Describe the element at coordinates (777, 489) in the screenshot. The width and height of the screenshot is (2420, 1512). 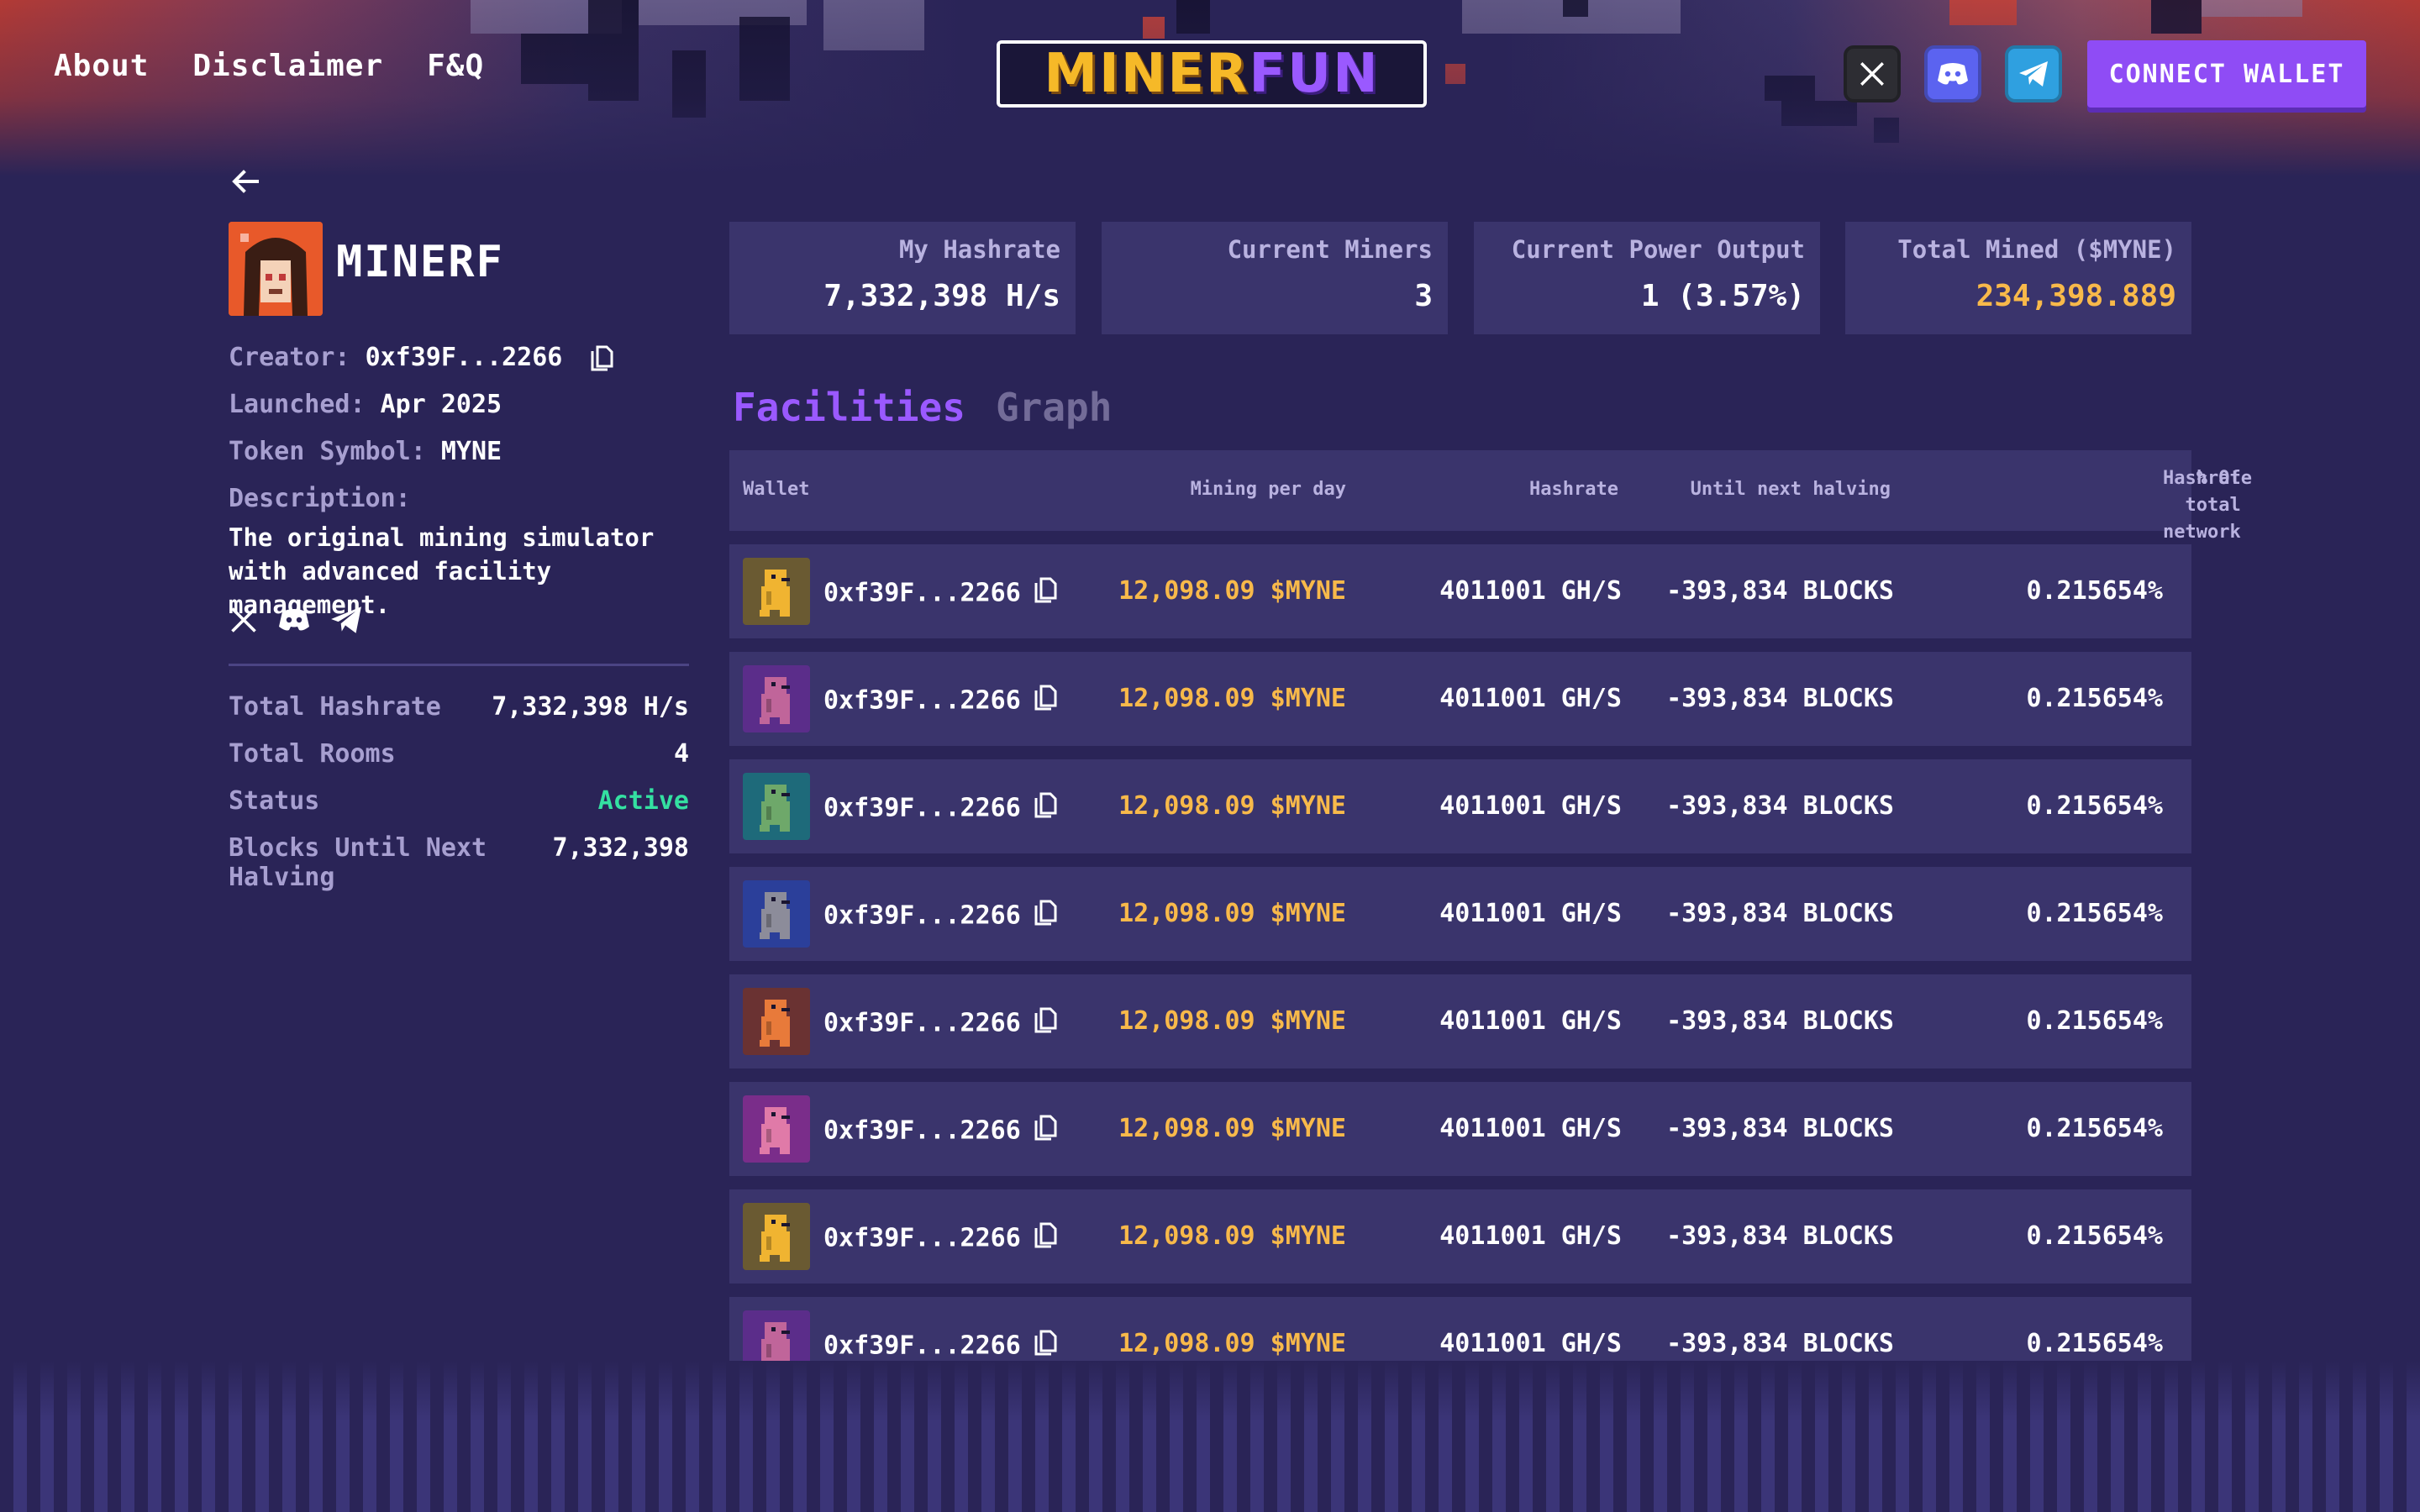
I see `col-wallet: Wallet` at that location.